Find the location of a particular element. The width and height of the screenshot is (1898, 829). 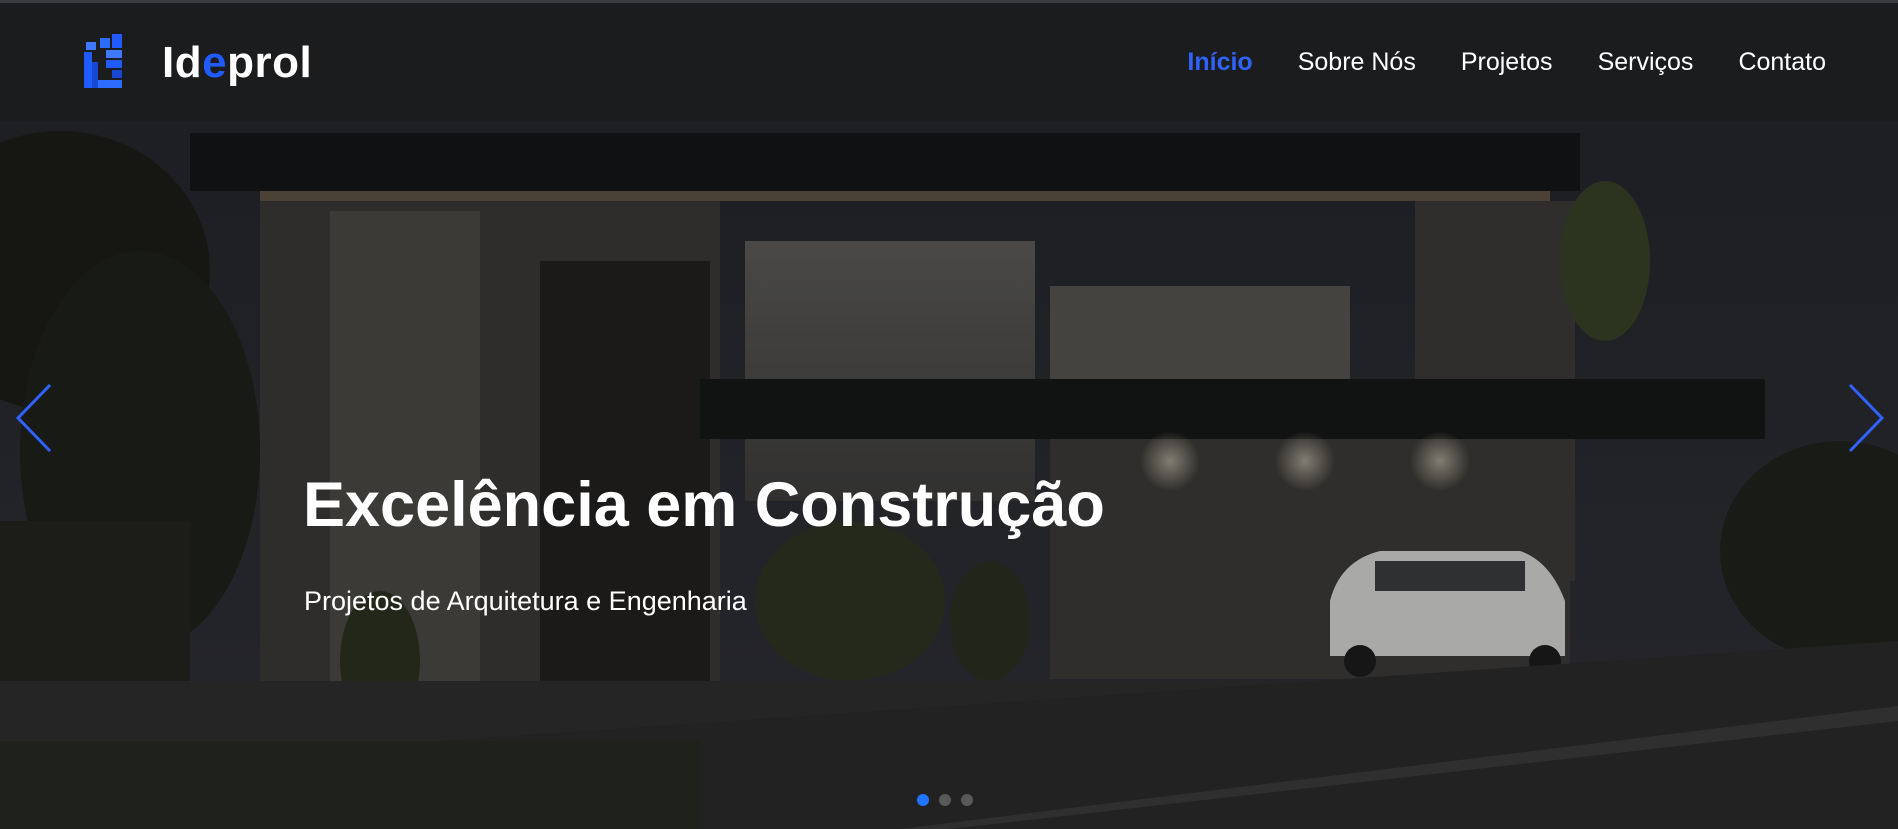

brand-name-accent: e is located at coordinates (215, 62).